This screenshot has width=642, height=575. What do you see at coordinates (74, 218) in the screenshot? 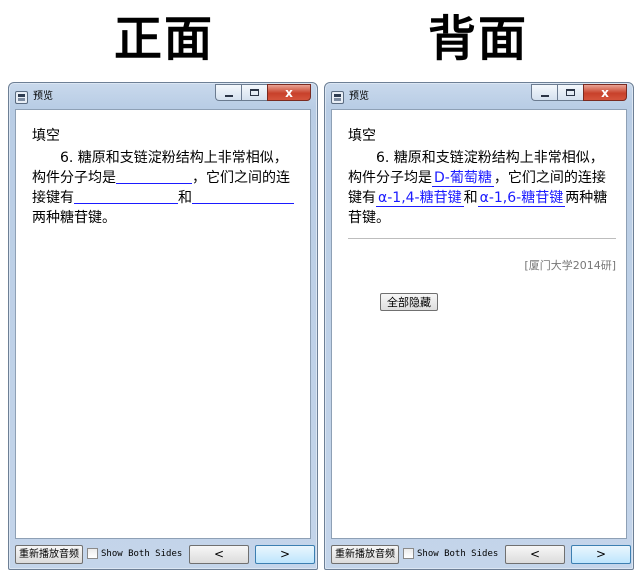
I see `question-text-part: 两种糖苷键。` at bounding box center [74, 218].